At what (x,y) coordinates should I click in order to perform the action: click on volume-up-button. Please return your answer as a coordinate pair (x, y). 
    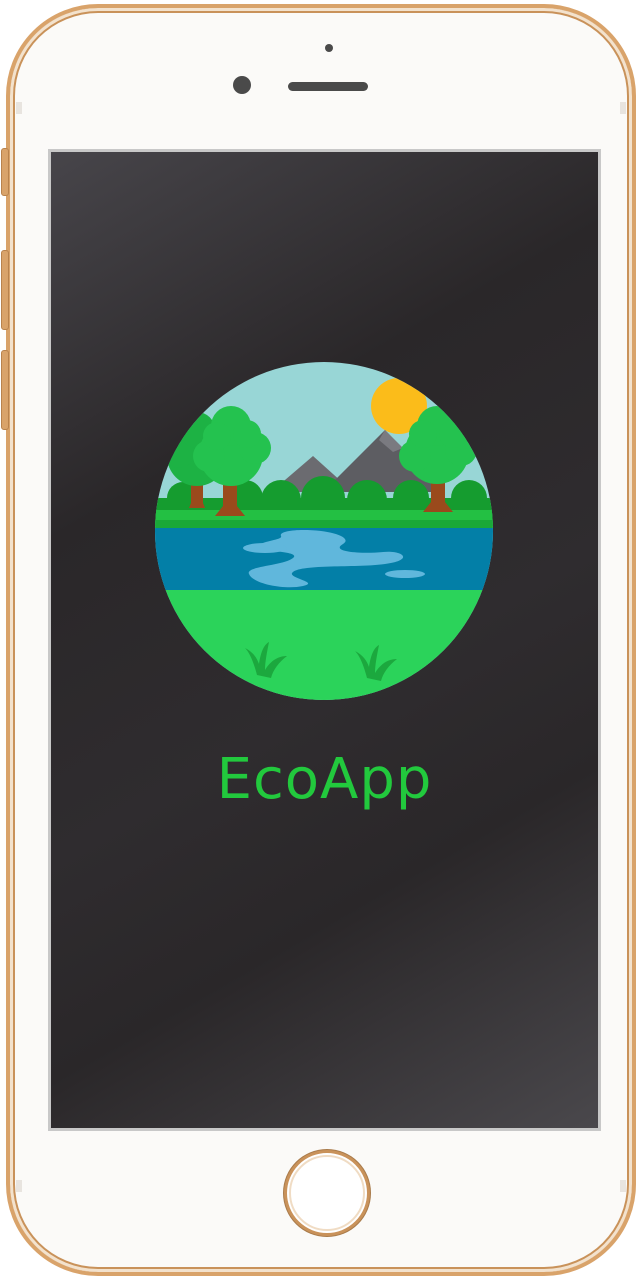
    Looking at the image, I should click on (5, 290).